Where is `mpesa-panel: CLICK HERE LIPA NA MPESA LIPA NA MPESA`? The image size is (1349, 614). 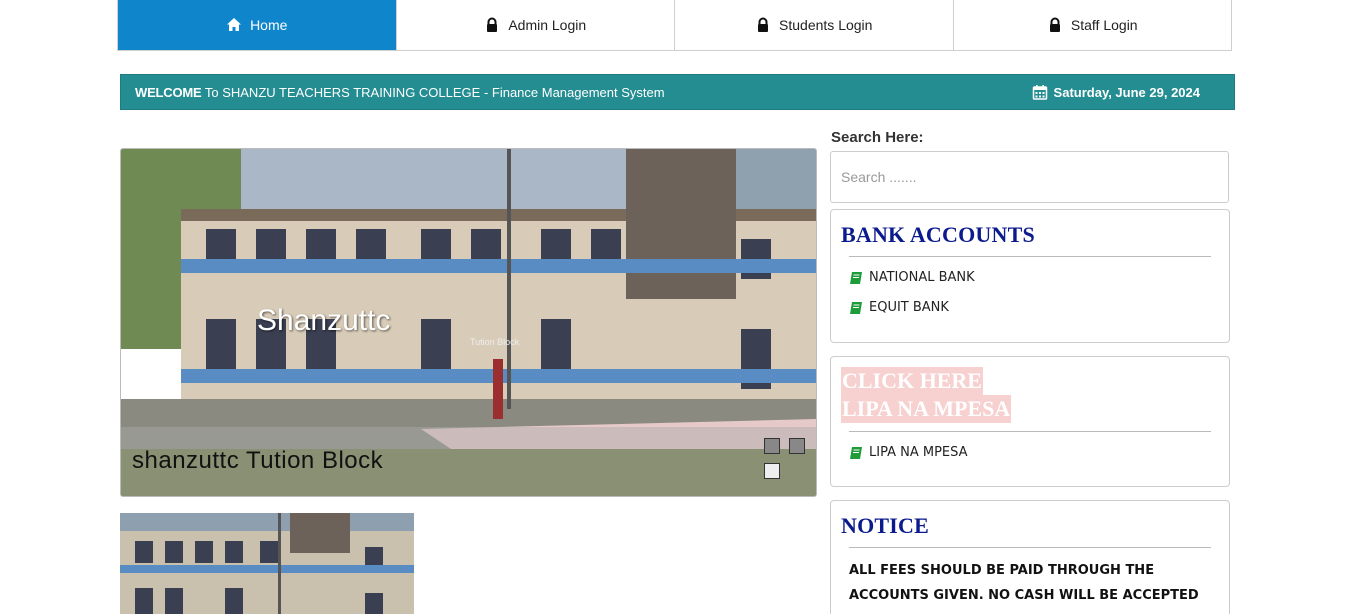
mpesa-panel: CLICK HERE LIPA NA MPESA LIPA NA MPESA is located at coordinates (1030, 421).